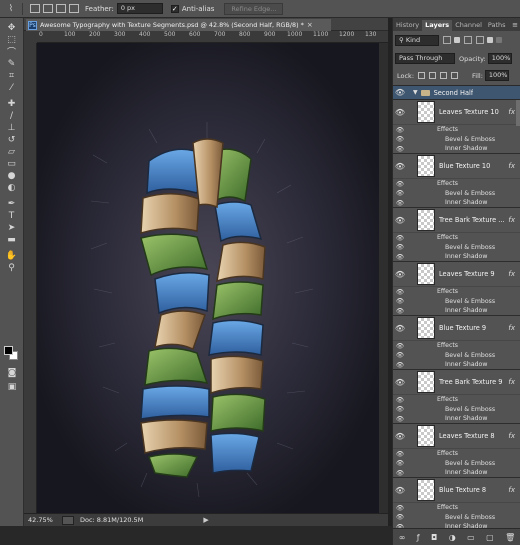  What do you see at coordinates (480, 40) in the screenshot?
I see `filter-shape-icon` at bounding box center [480, 40].